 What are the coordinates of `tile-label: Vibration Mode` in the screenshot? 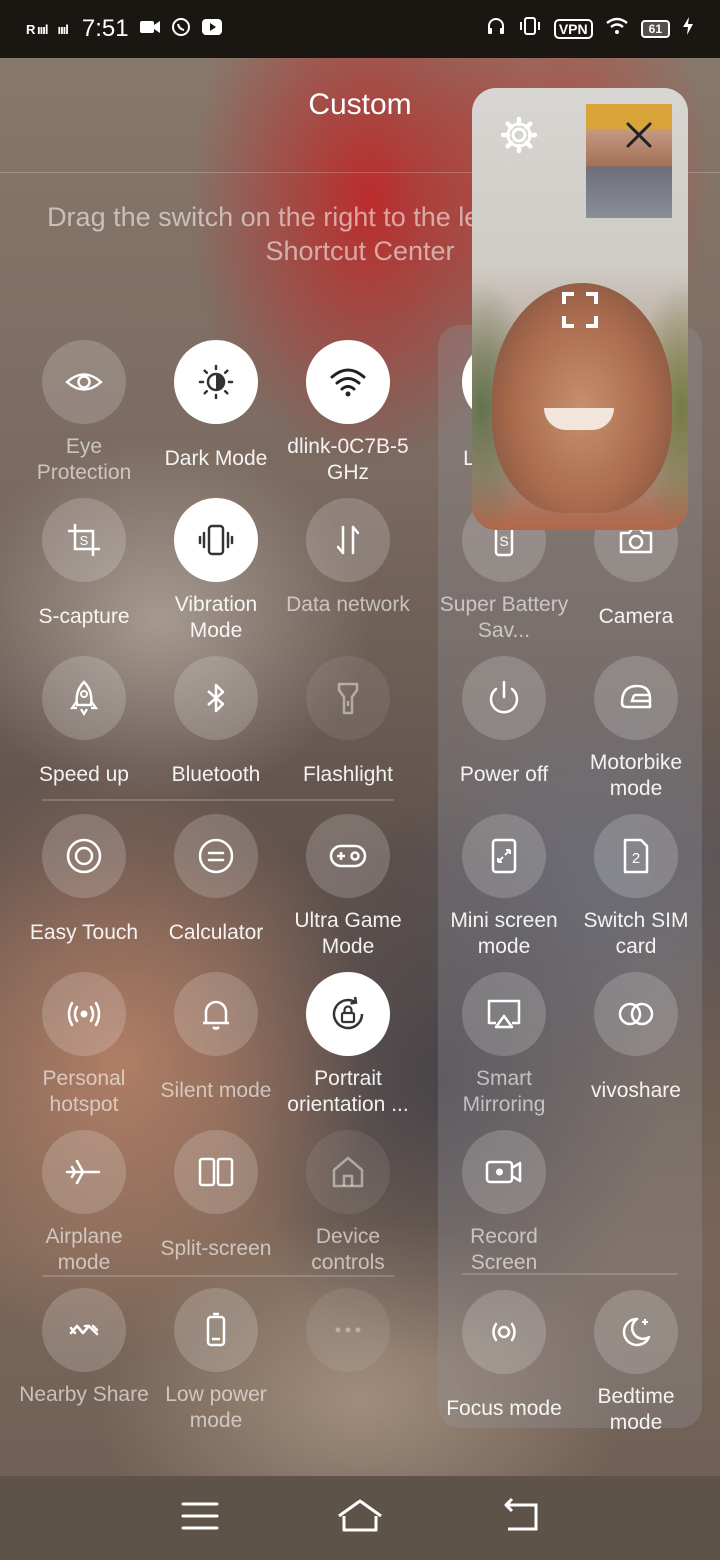 It's located at (216, 617).